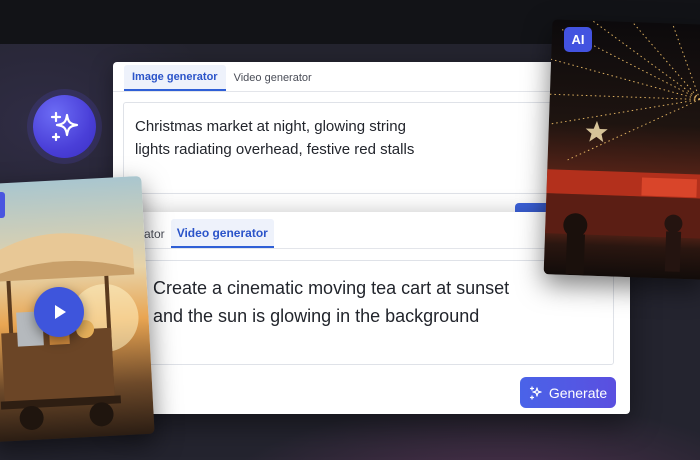  I want to click on side-tab, so click(2, 205).